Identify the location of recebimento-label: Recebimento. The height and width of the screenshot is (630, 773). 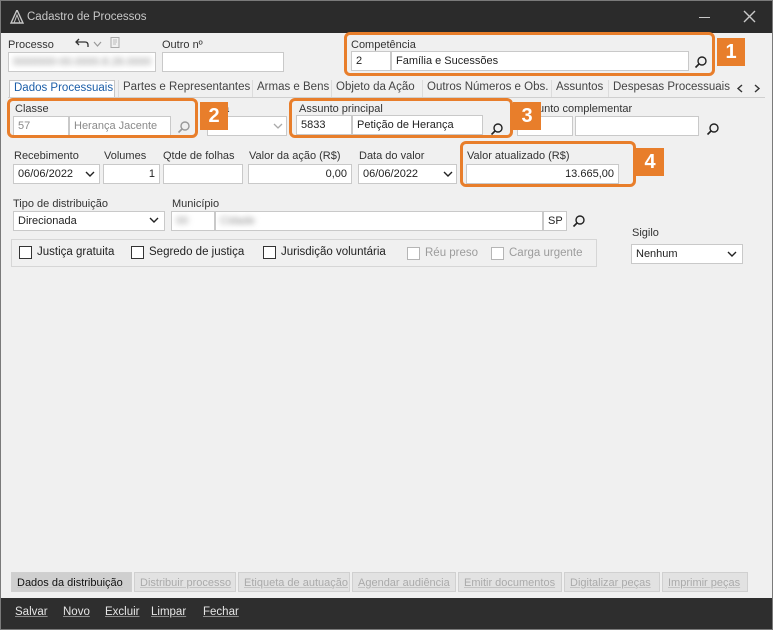
(46, 156).